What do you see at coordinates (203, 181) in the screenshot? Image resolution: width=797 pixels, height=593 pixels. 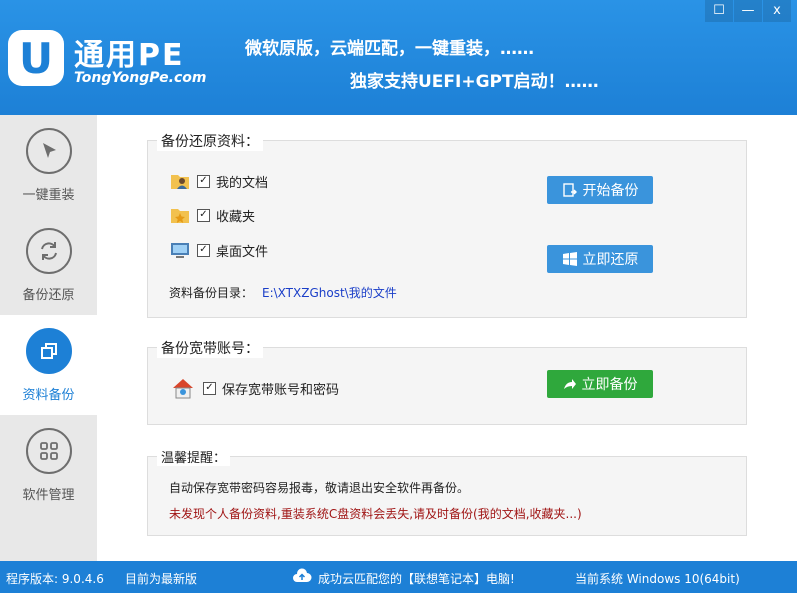 I see `documents-checkbox: ✓` at bounding box center [203, 181].